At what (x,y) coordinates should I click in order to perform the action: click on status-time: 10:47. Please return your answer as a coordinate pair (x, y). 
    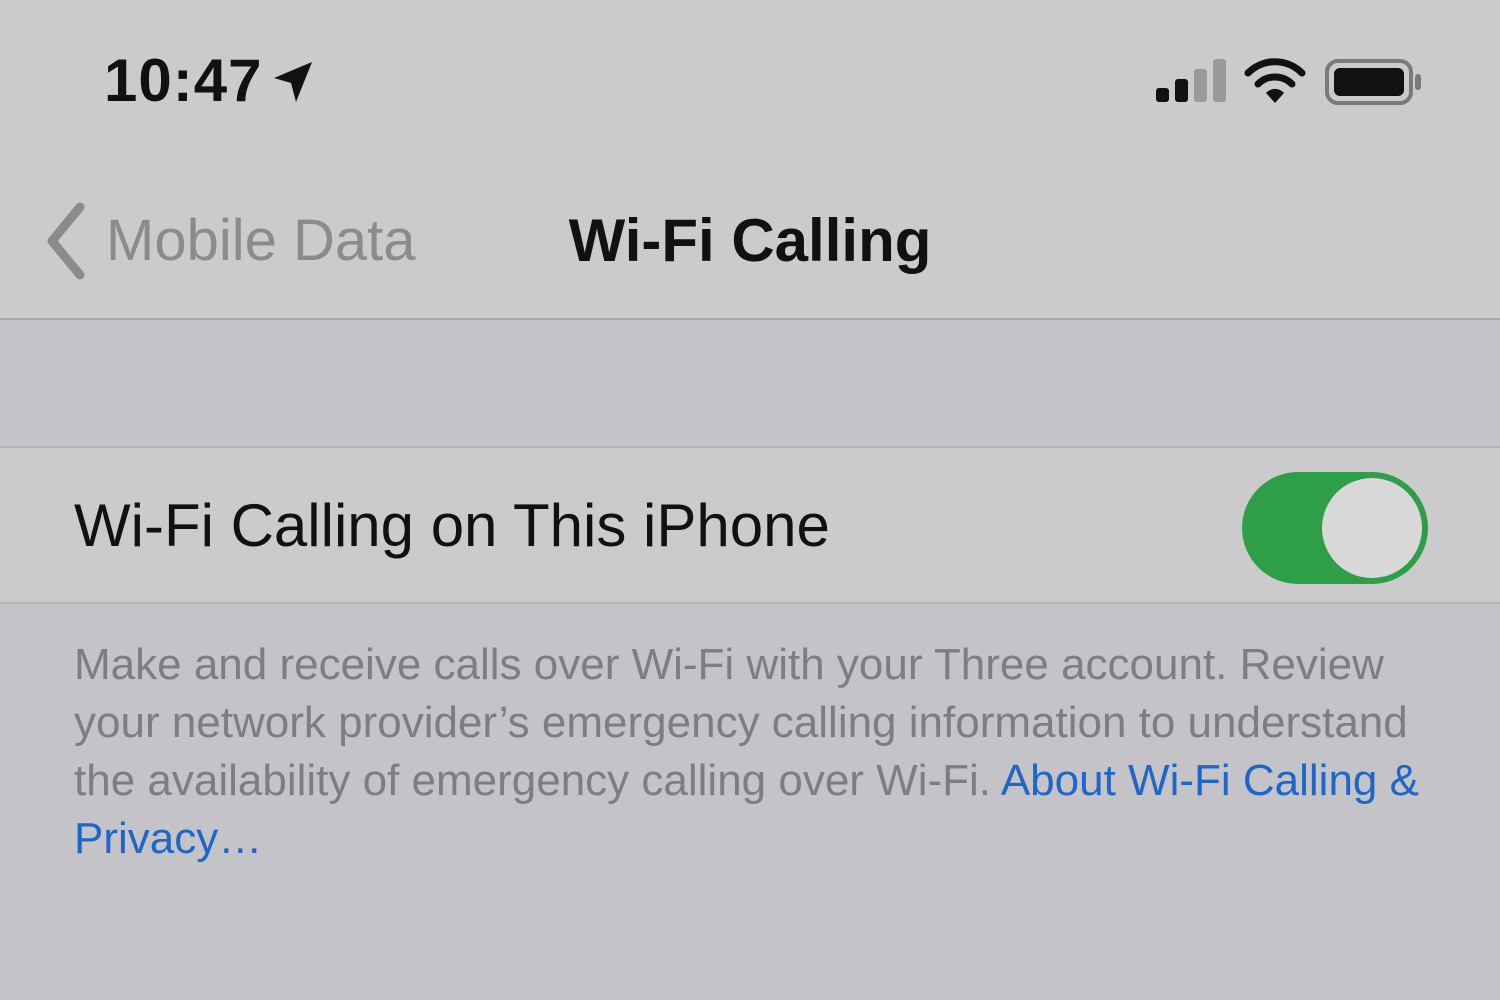
    Looking at the image, I should click on (183, 80).